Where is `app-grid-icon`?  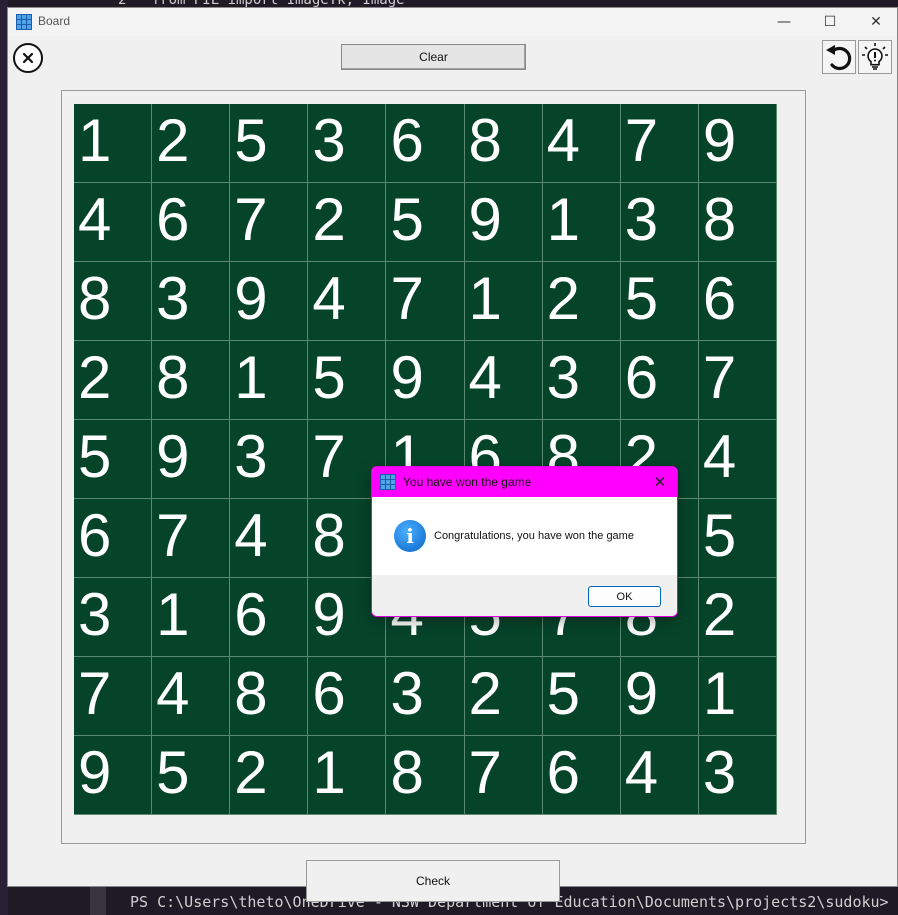 app-grid-icon is located at coordinates (24, 22).